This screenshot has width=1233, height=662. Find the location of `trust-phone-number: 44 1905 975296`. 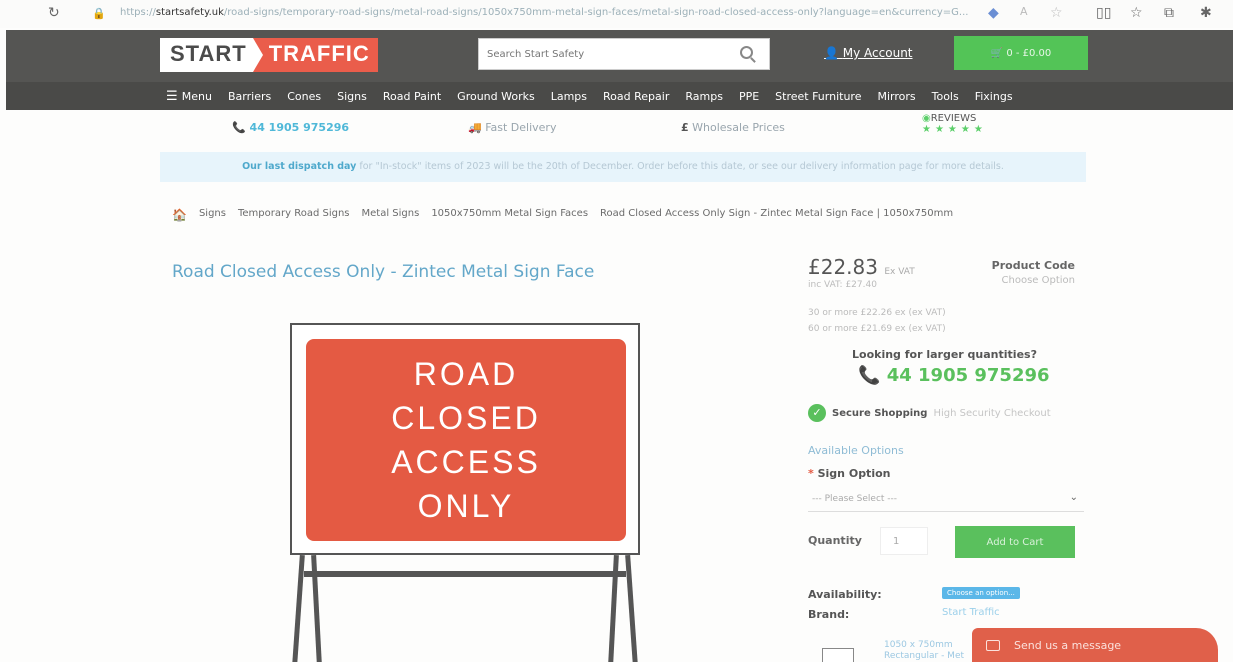

trust-phone-number: 44 1905 975296 is located at coordinates (299, 127).